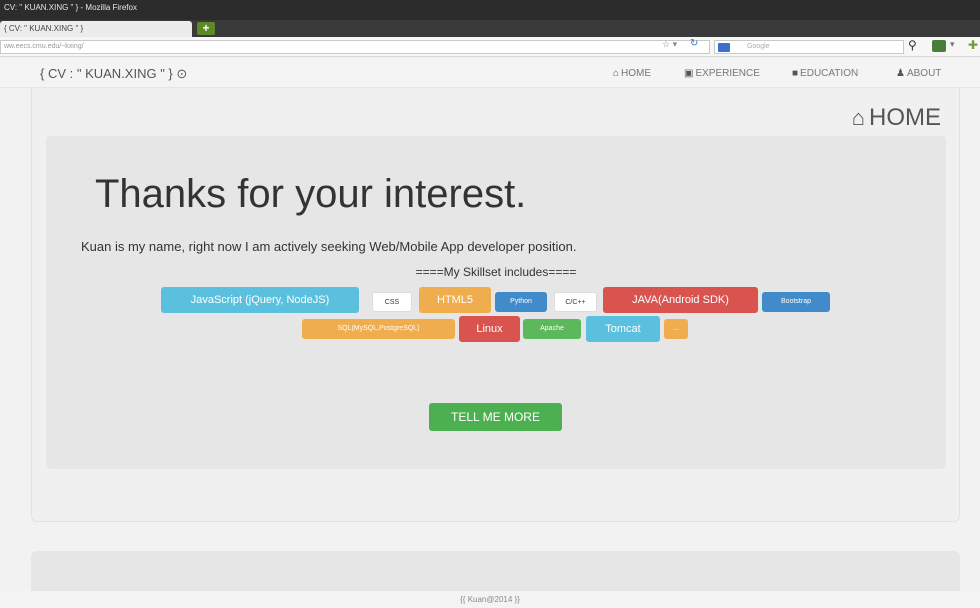 Image resolution: width=980 pixels, height=608 pixels. Describe the element at coordinates (973, 45) in the screenshot. I see `addon-icon: ✚` at that location.